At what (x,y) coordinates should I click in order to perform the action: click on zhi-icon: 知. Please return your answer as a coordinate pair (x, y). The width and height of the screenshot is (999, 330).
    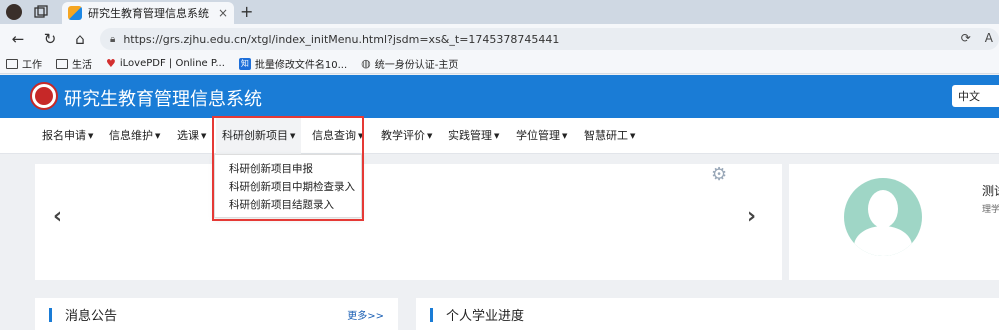
    Looking at the image, I should click on (244, 63).